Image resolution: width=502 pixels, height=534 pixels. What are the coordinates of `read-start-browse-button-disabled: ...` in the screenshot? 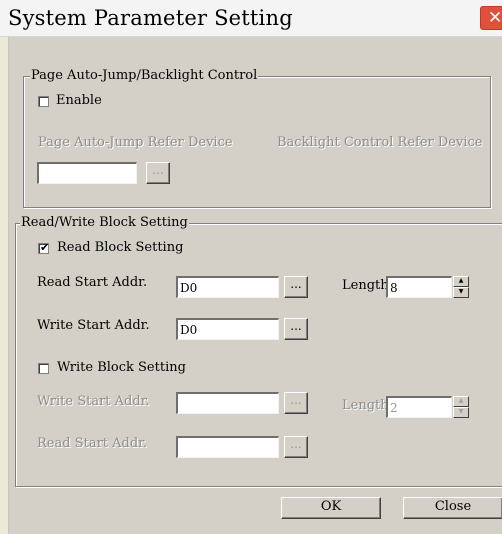 It's located at (296, 447).